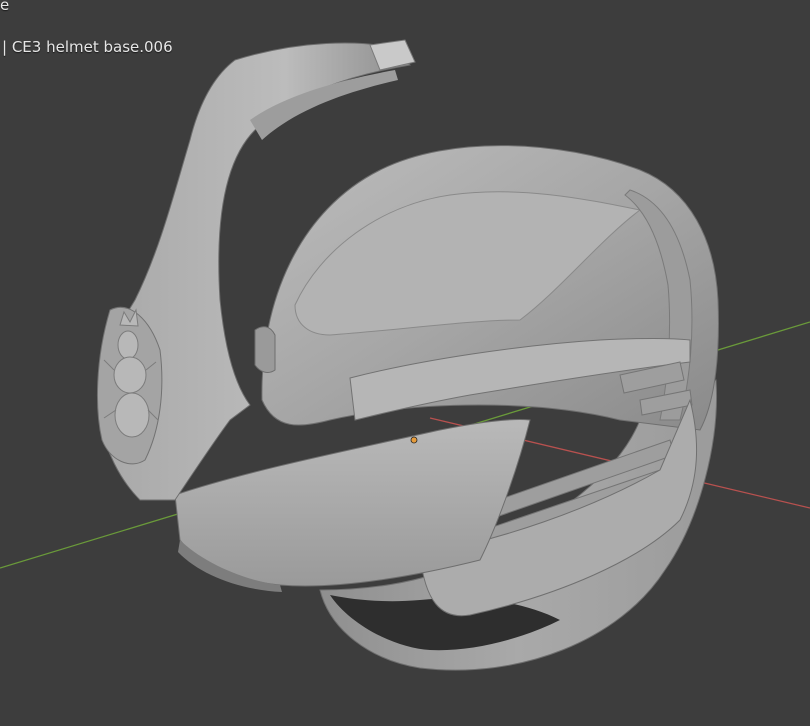 Image resolution: width=810 pixels, height=726 pixels. What do you see at coordinates (5, 7) in the screenshot?
I see `viewport-header-line1: e` at bounding box center [5, 7].